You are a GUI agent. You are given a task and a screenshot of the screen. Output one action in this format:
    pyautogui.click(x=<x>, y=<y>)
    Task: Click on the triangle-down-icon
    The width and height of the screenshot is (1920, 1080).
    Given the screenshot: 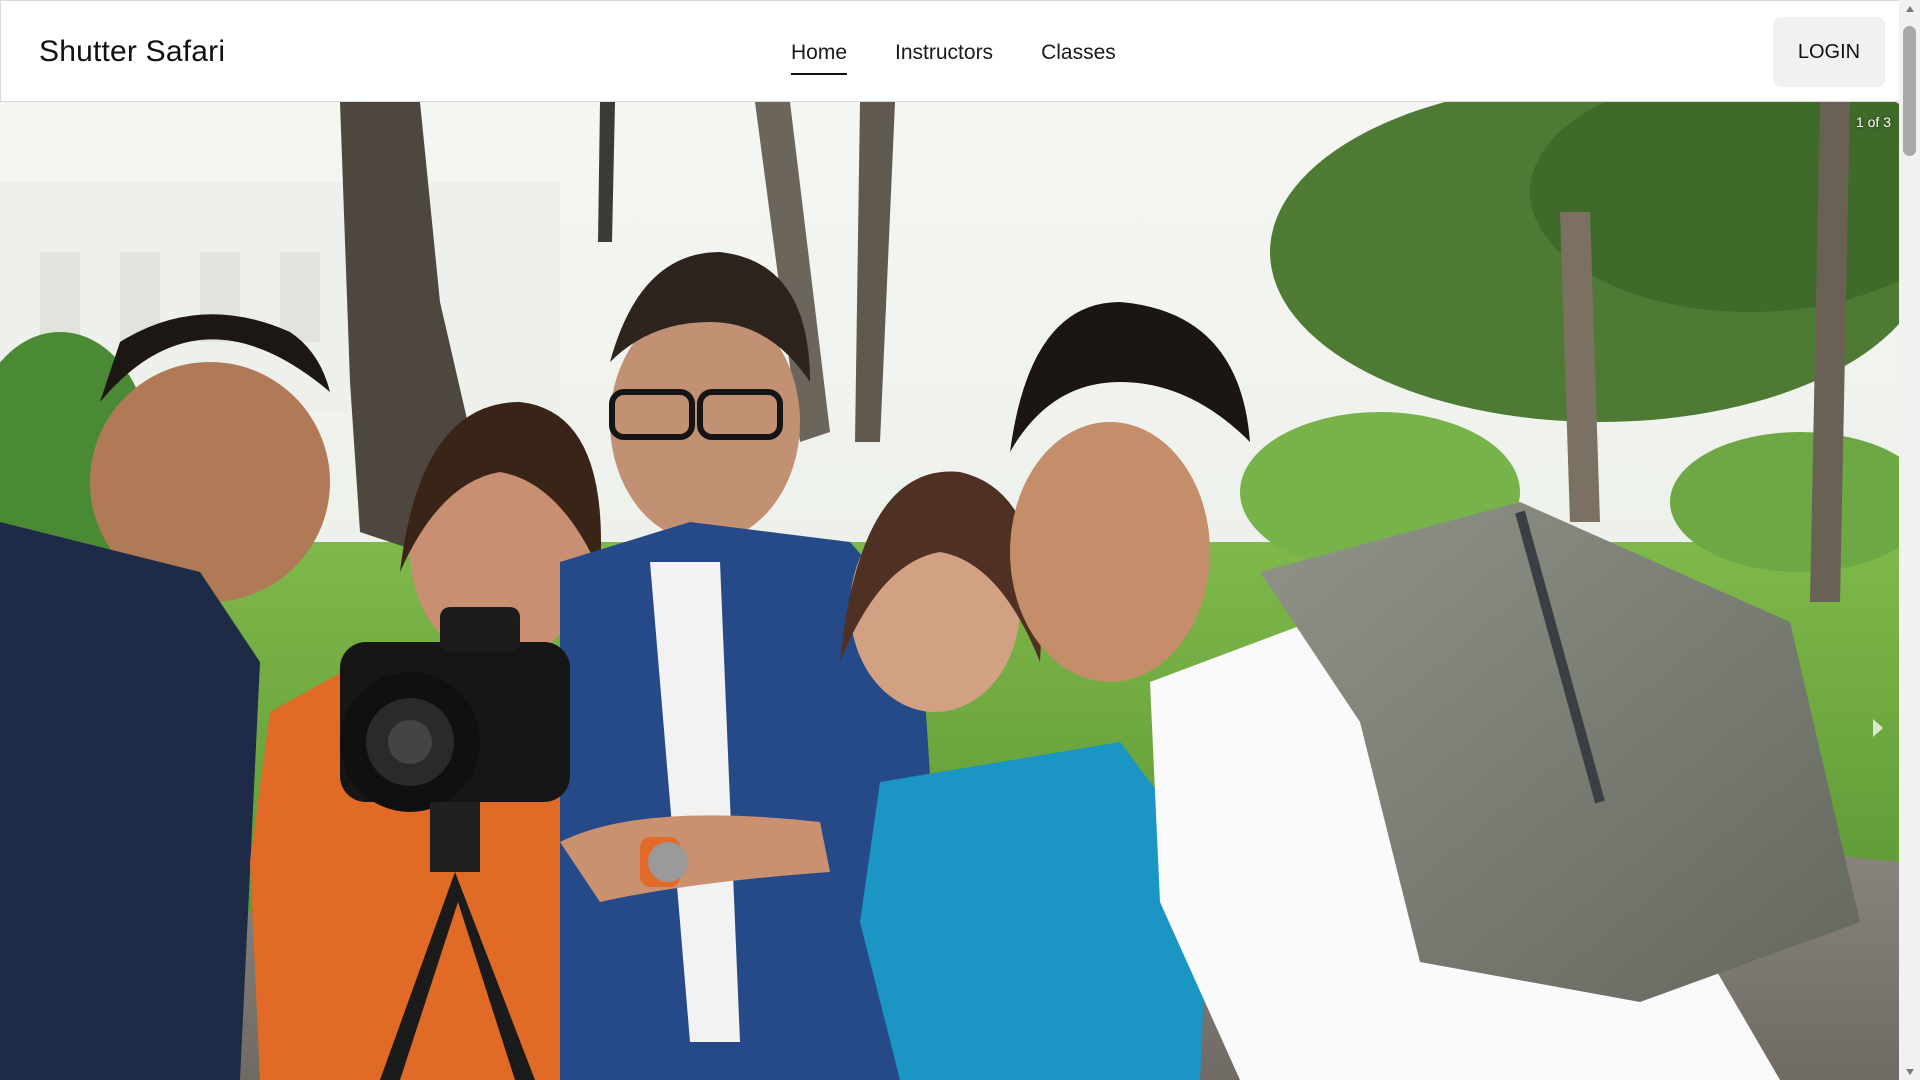 What is the action you would take?
    pyautogui.click(x=1909, y=1071)
    